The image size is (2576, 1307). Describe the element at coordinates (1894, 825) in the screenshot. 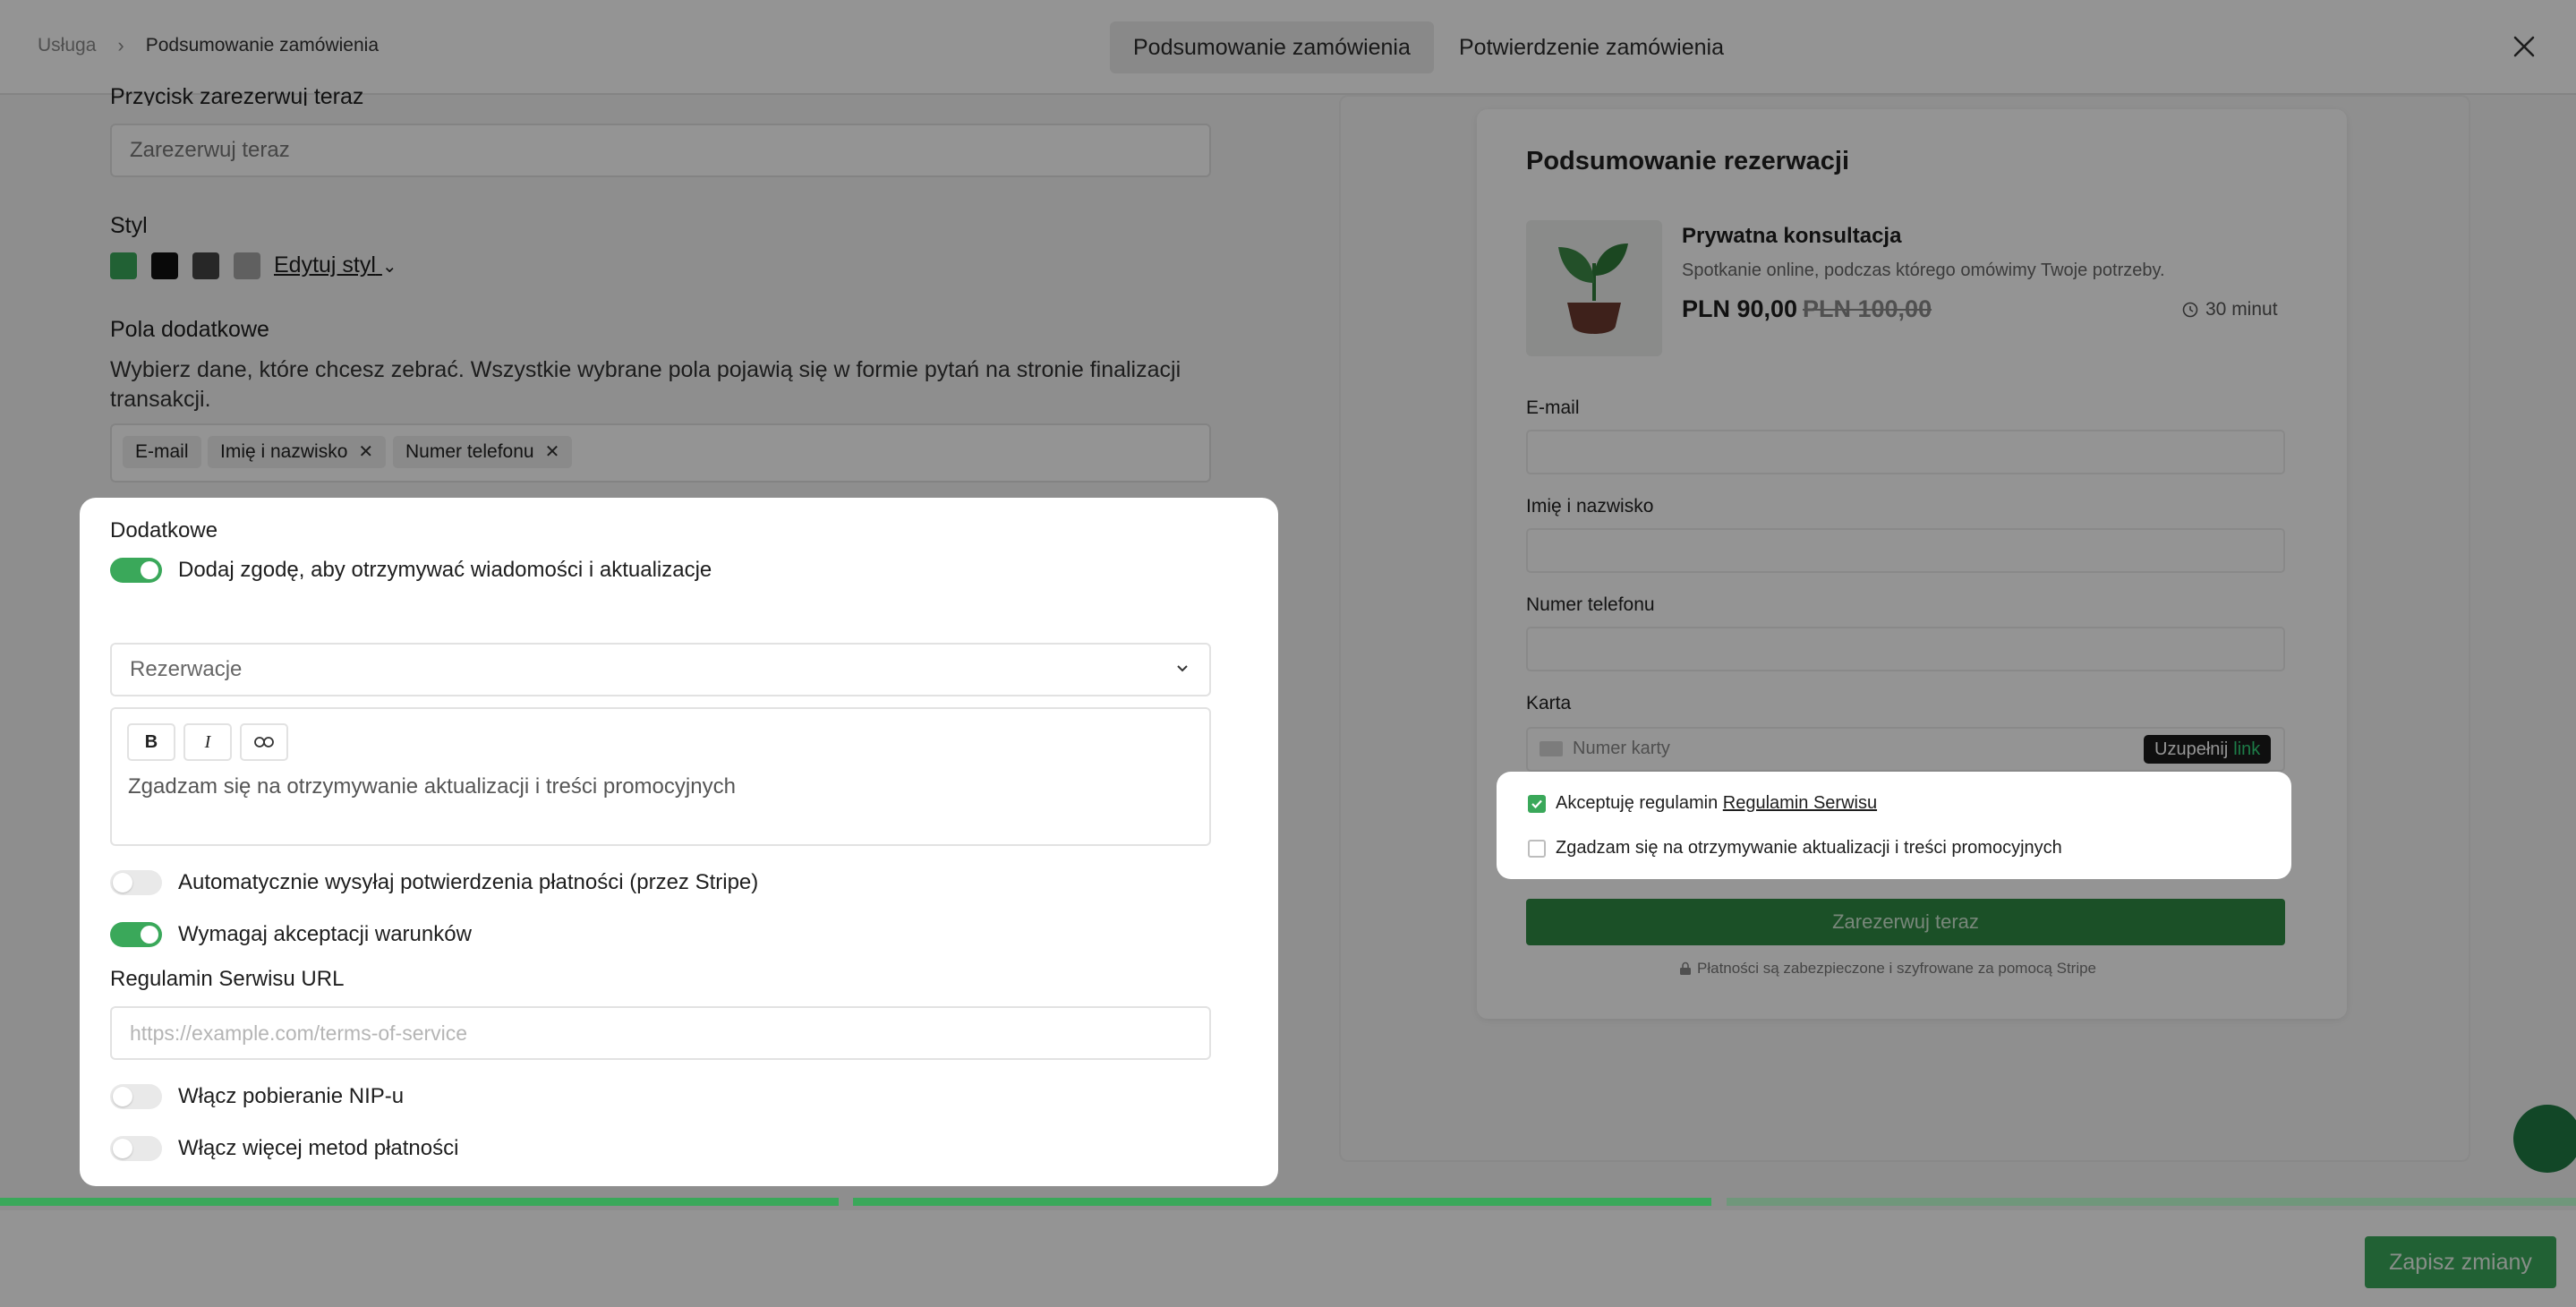

I see `consent-preview` at that location.